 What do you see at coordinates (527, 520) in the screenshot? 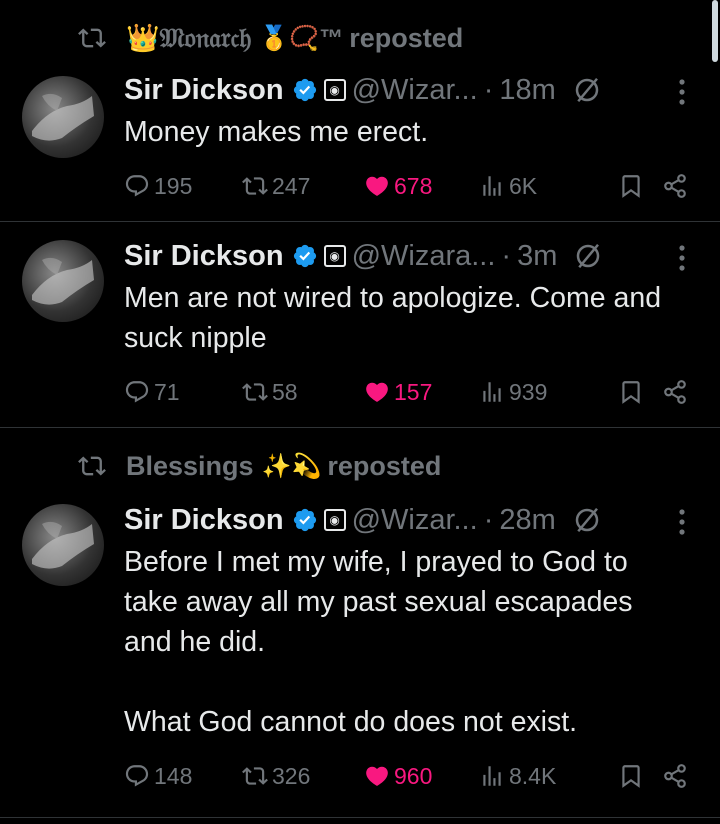
I see `timestamp: 28m` at bounding box center [527, 520].